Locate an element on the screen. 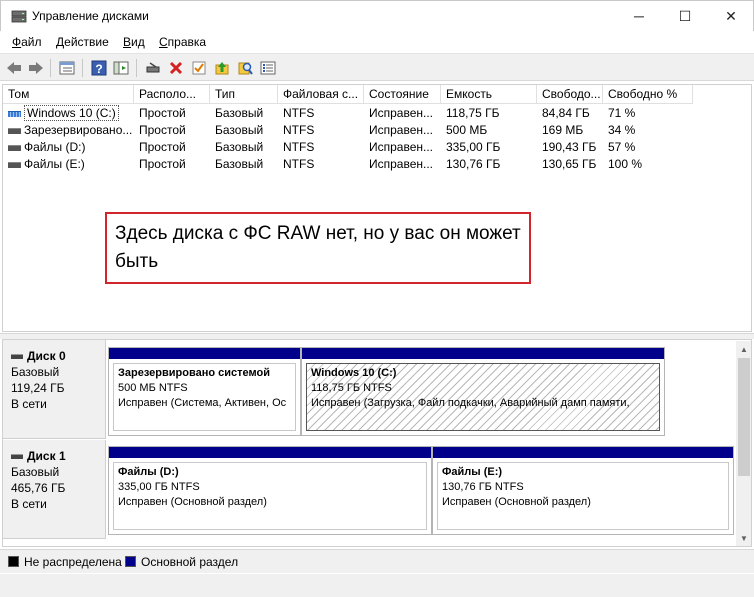 The image size is (754, 597). search-icon is located at coordinates (245, 68).